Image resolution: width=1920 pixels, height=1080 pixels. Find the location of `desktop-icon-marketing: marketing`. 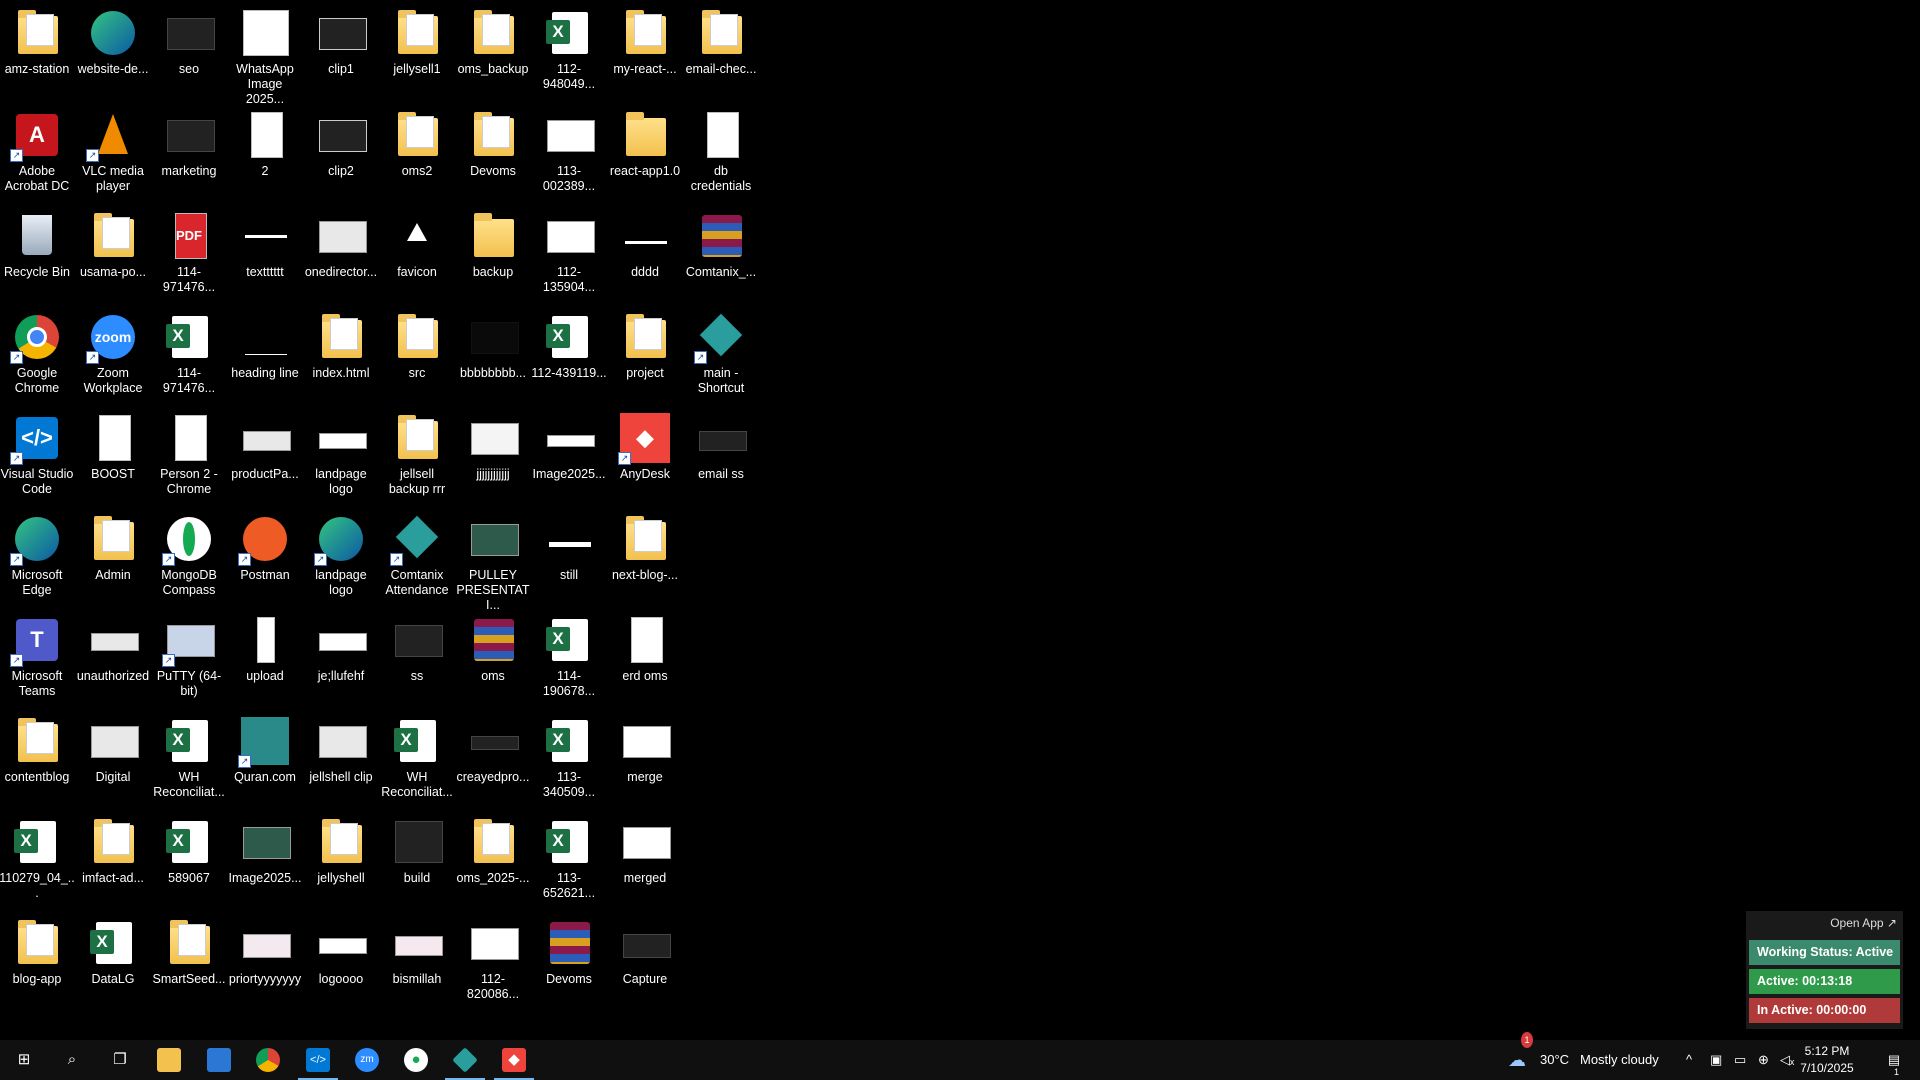

desktop-icon-marketing: marketing is located at coordinates (189, 141).